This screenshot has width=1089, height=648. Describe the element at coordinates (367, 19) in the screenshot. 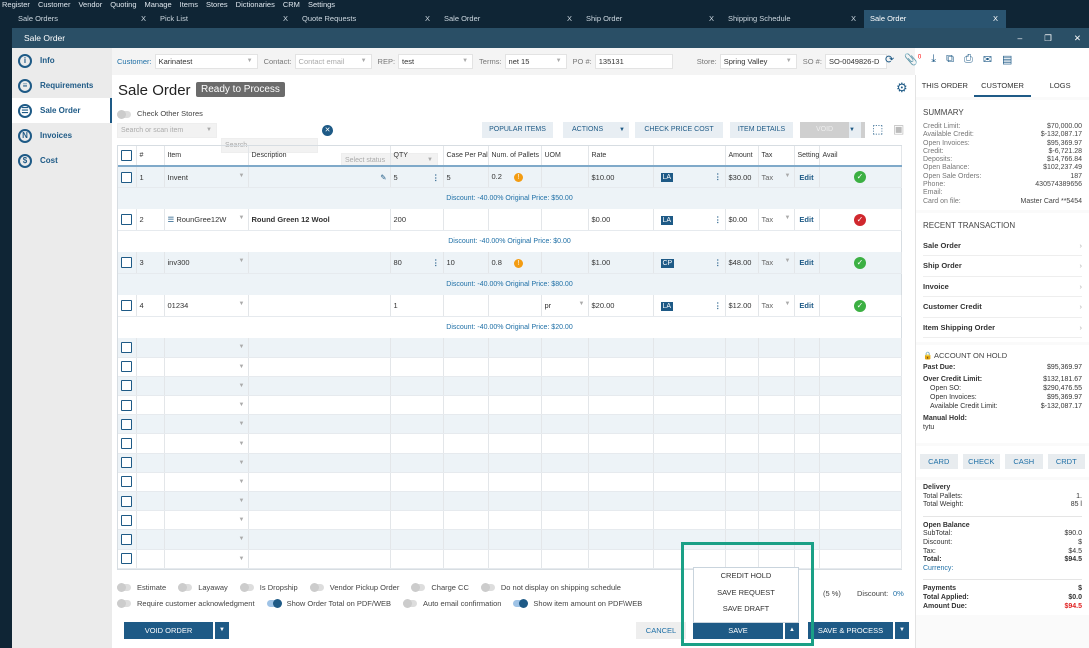

I see `tab-quote-requests: Quote Requests X` at that location.